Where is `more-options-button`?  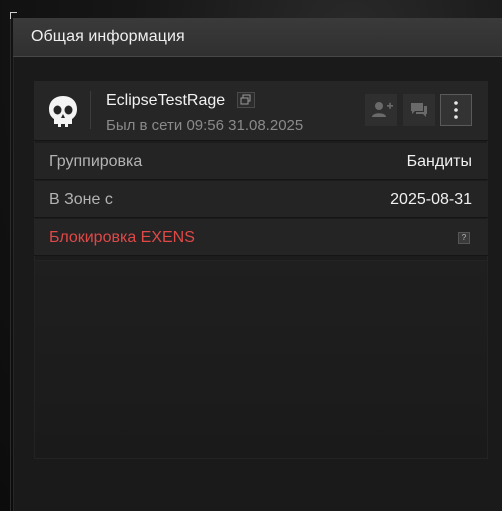
more-options-button is located at coordinates (456, 110).